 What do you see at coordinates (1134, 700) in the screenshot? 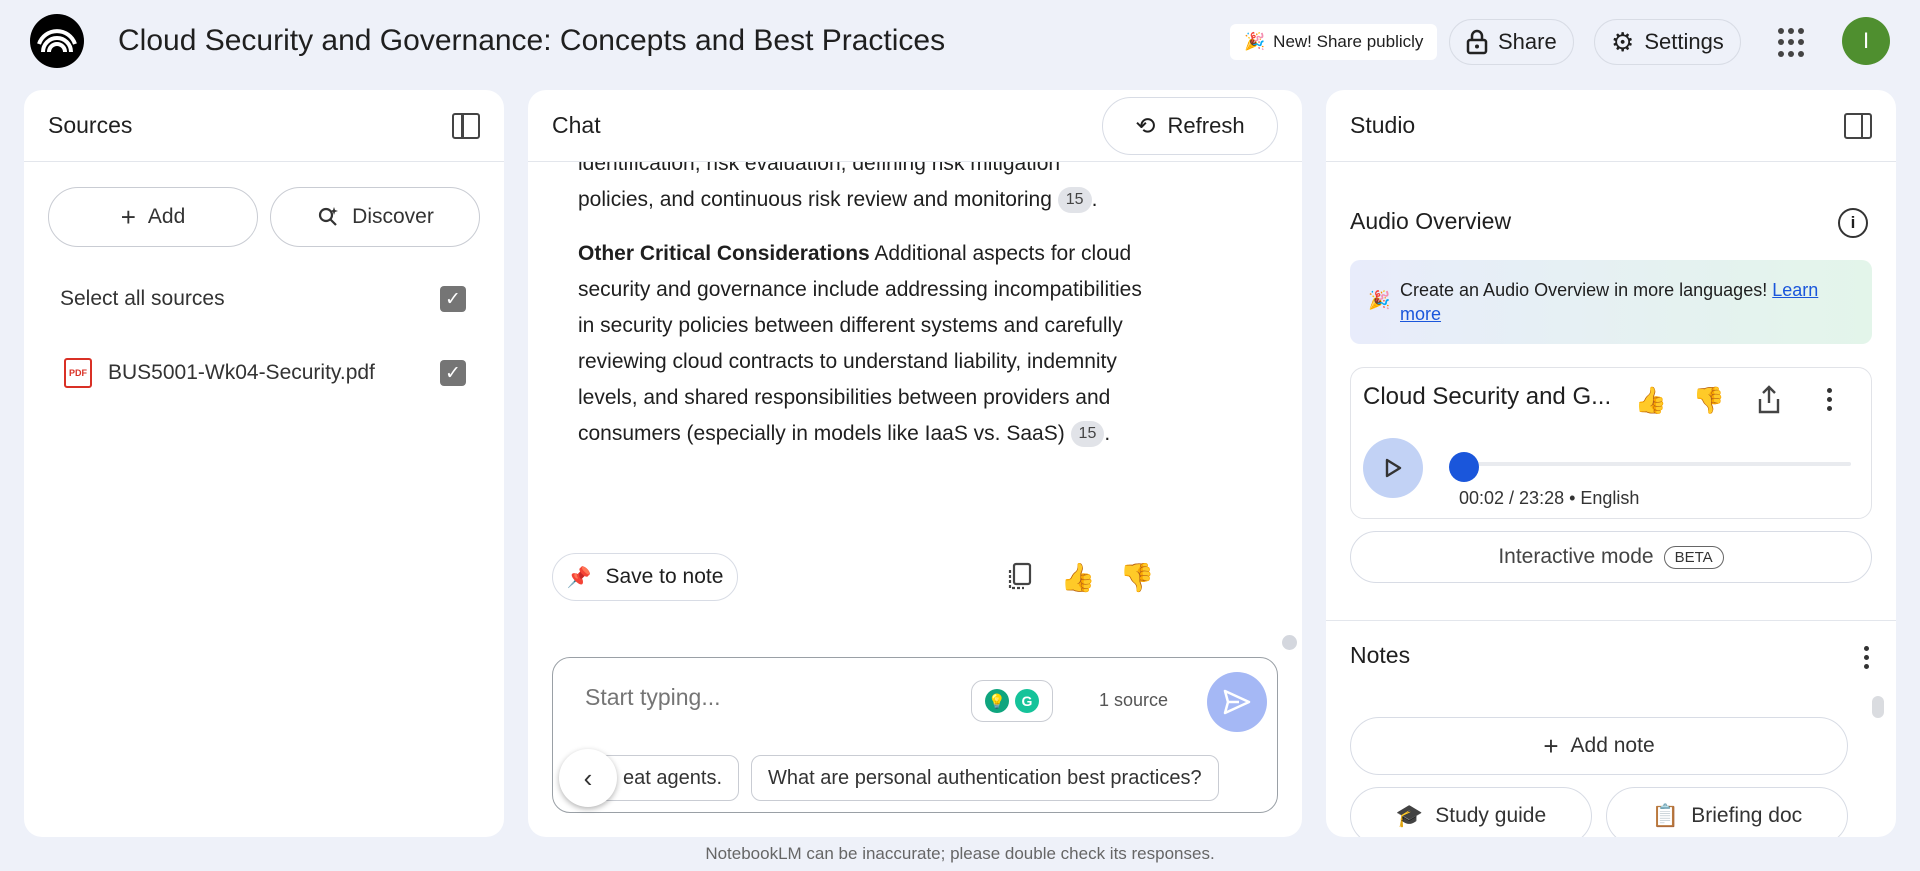
I see `source-count: 1 source` at bounding box center [1134, 700].